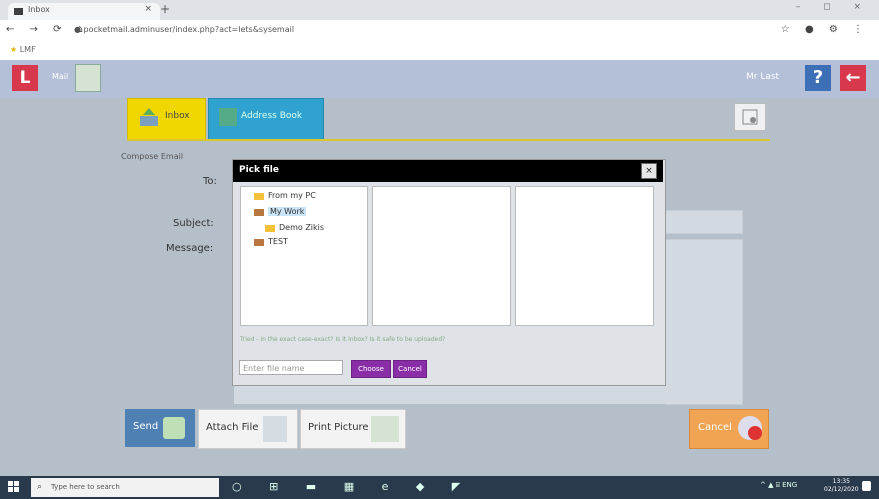  Describe the element at coordinates (833, 7) in the screenshot. I see `window-controls: – ◻ ×` at that location.